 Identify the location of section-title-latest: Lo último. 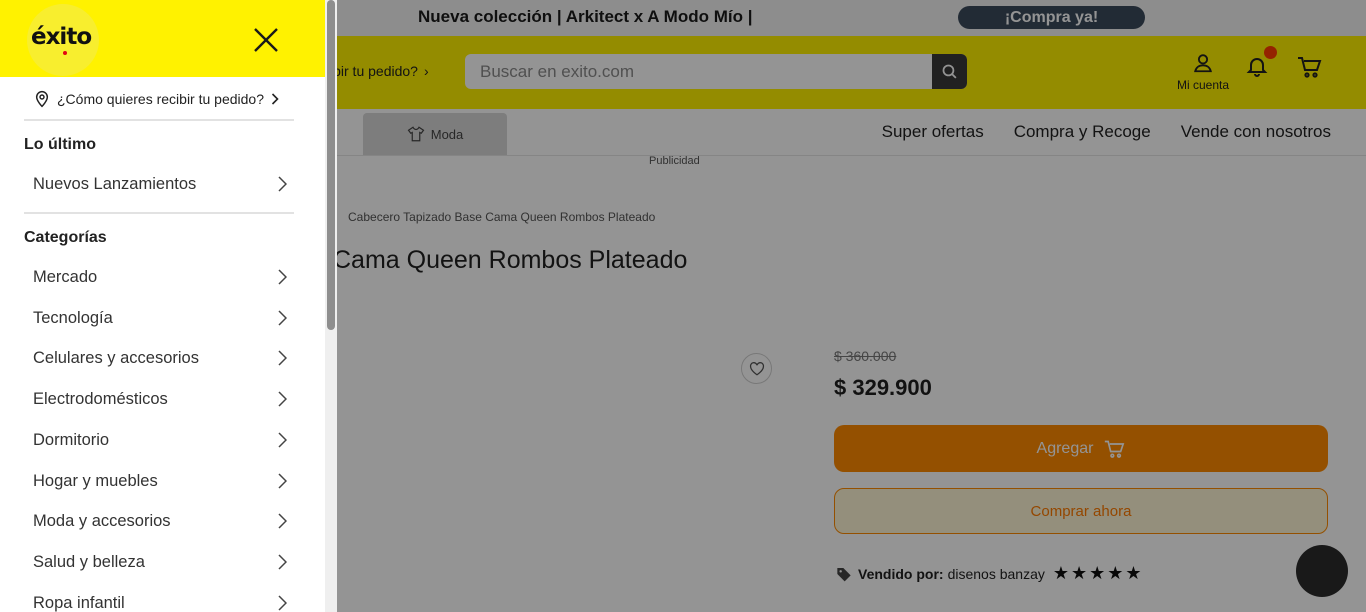
(60, 144).